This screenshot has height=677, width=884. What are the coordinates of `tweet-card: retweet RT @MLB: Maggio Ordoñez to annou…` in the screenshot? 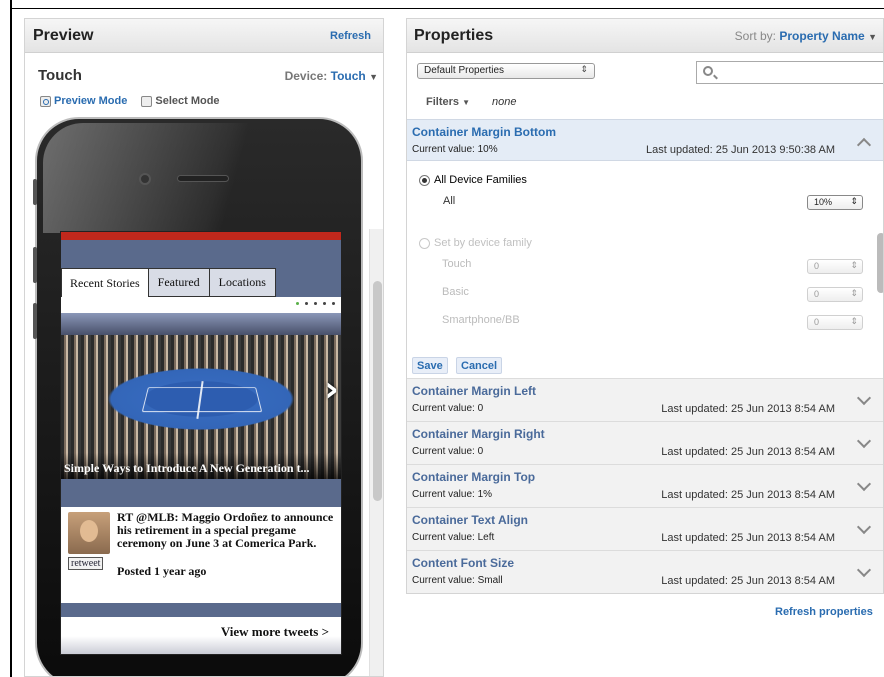 It's located at (201, 555).